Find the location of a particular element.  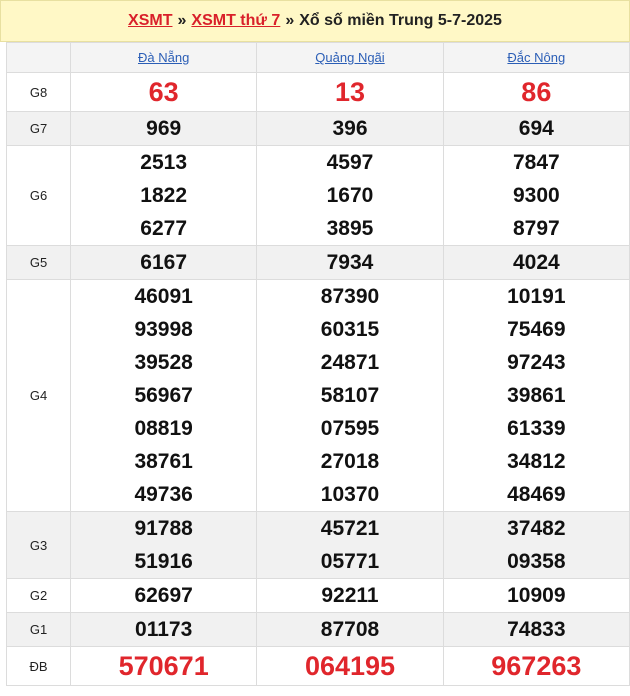

prize-number: 87708 is located at coordinates (350, 629).